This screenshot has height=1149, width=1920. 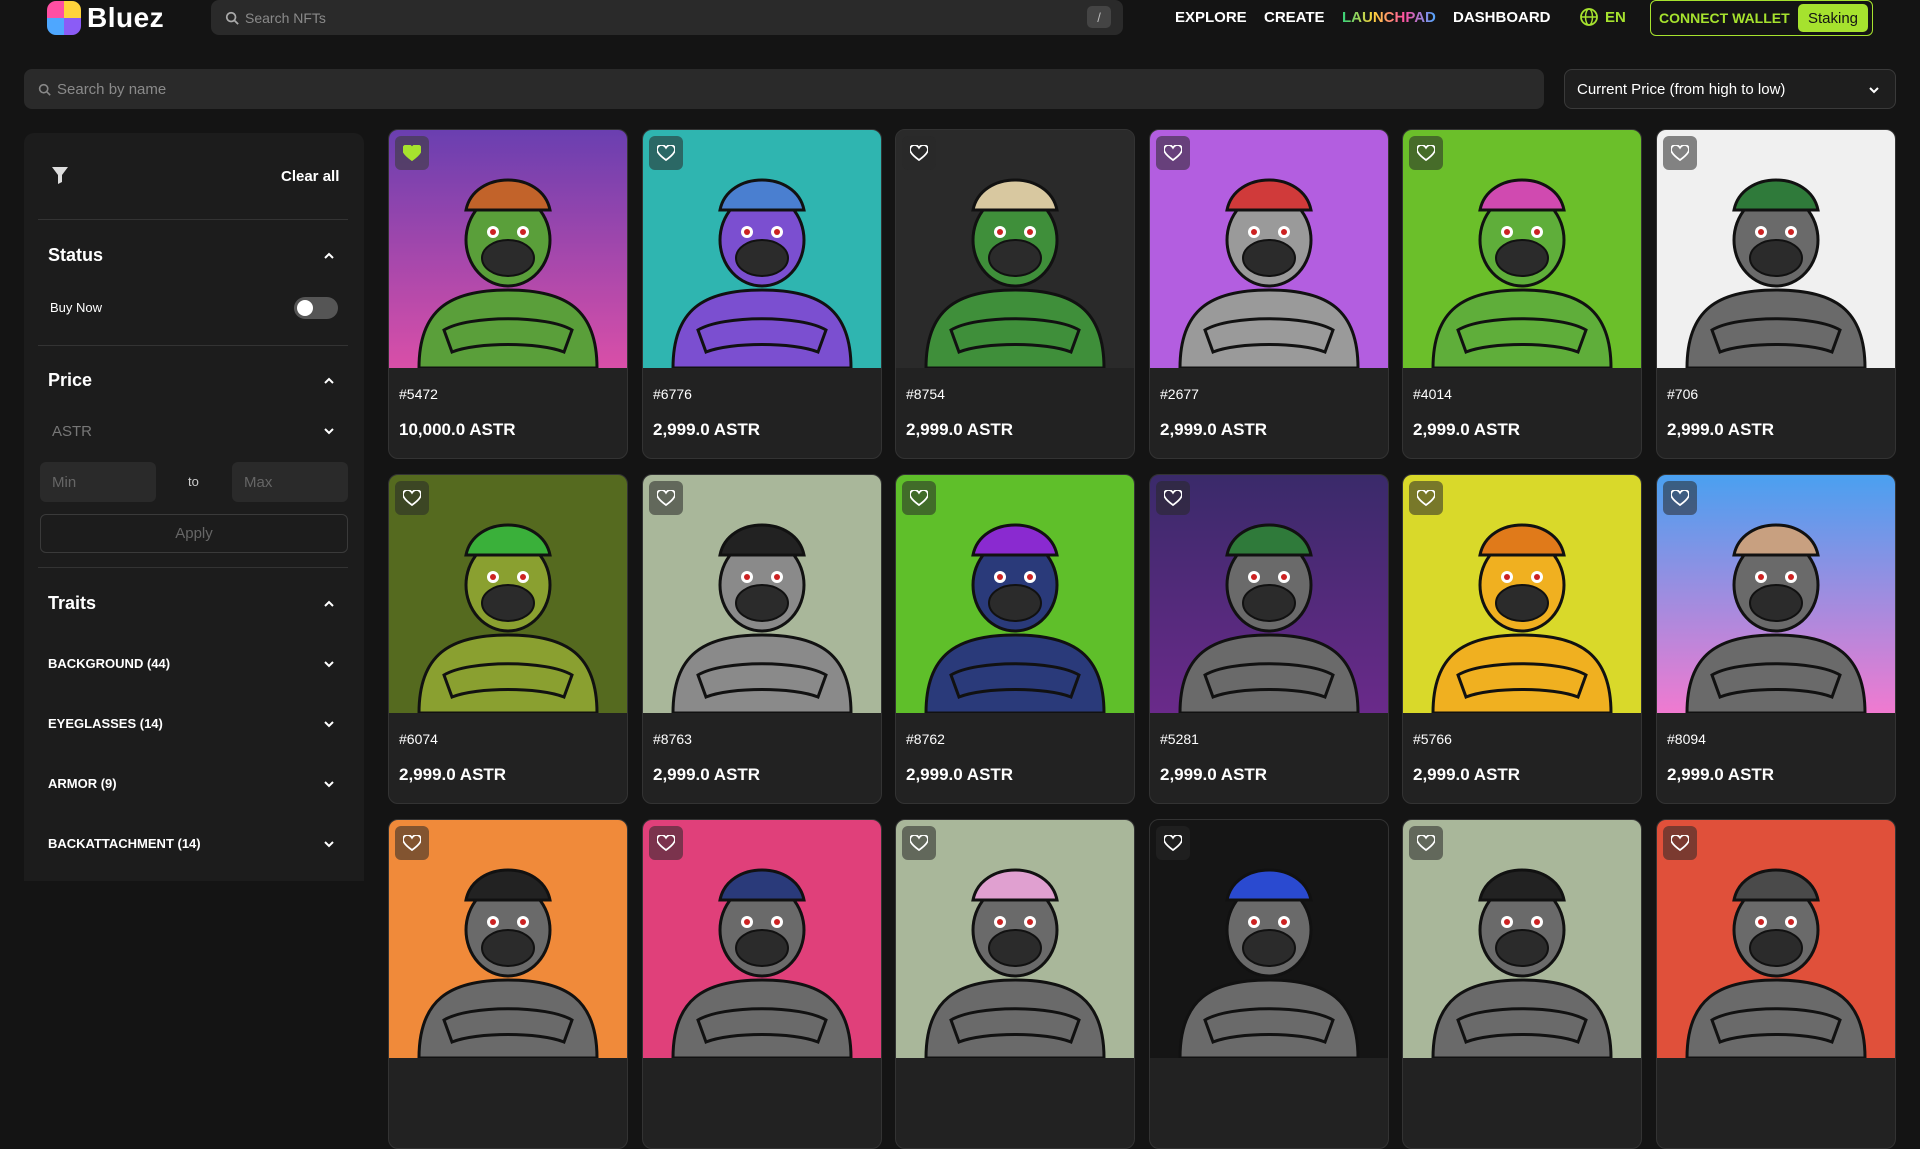 What do you see at coordinates (1730, 89) in the screenshot?
I see `sort-dropdown: Current Price (from high to low)` at bounding box center [1730, 89].